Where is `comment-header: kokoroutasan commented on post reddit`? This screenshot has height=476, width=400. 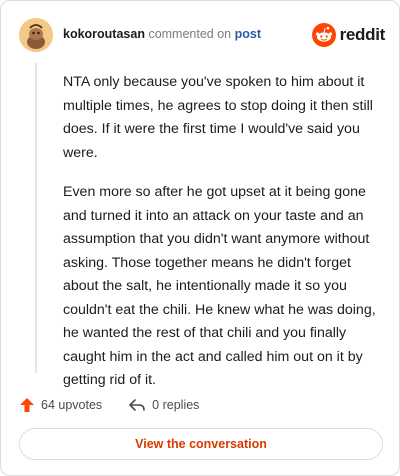 comment-header: kokoroutasan commented on post reddit is located at coordinates (202, 35).